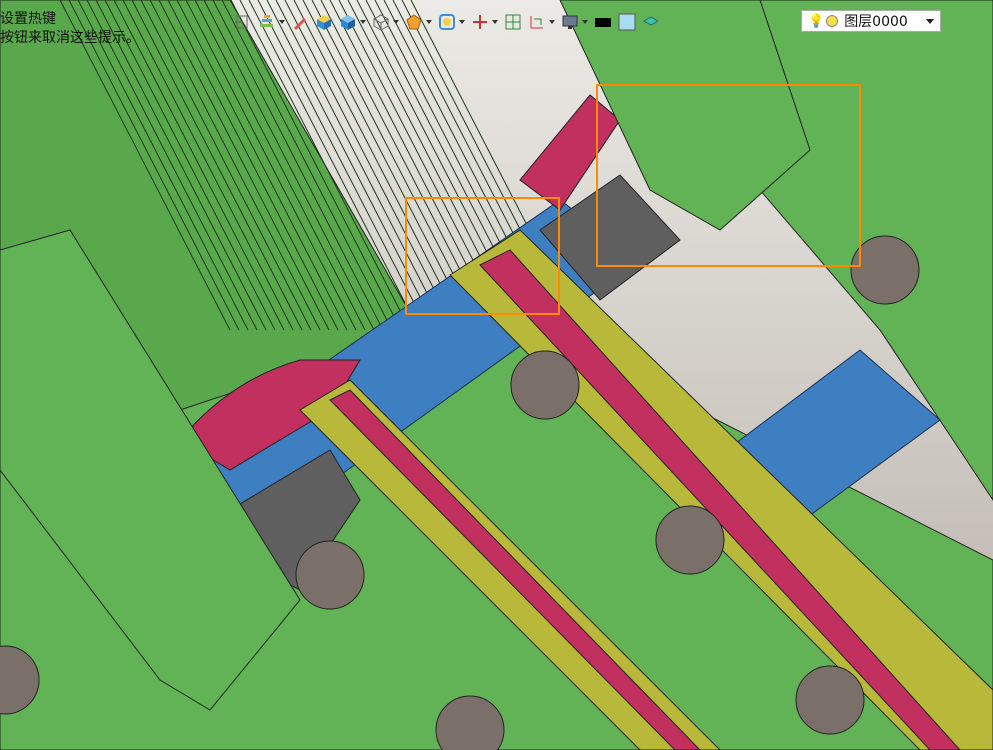  I want to click on pencil-icon, so click(300, 24).